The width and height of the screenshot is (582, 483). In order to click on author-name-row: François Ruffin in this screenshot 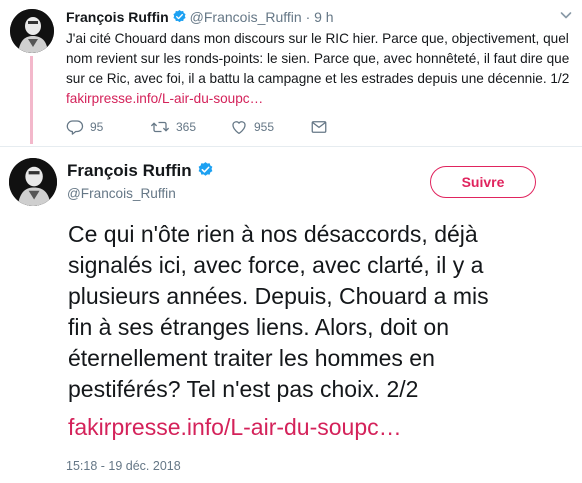, I will do `click(142, 172)`.